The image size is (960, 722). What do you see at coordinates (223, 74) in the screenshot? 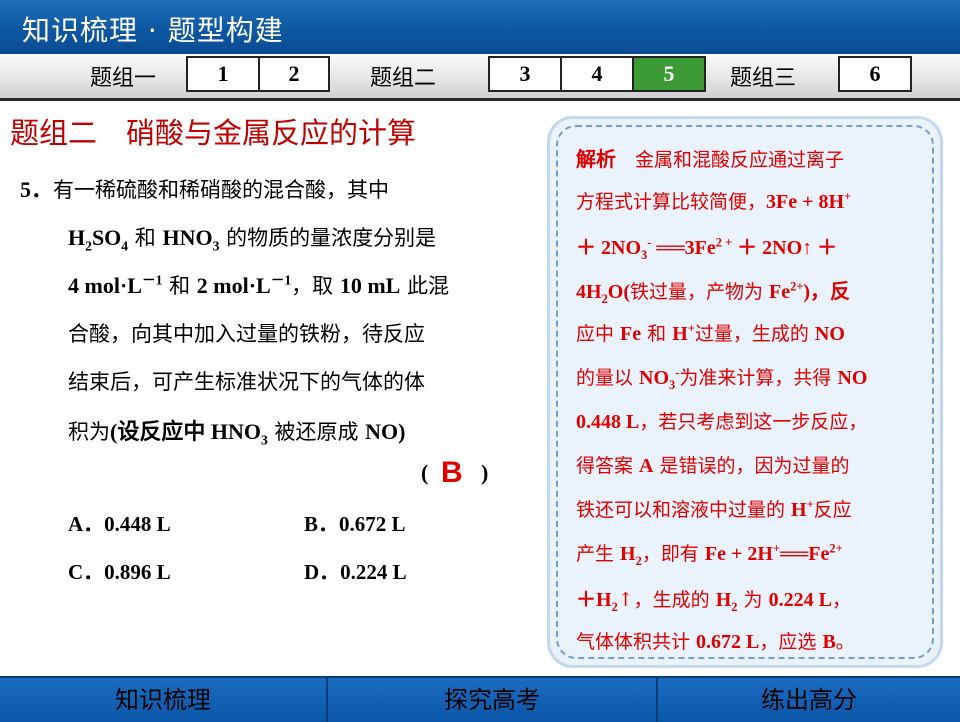
I see `nav-item-1: 1` at bounding box center [223, 74].